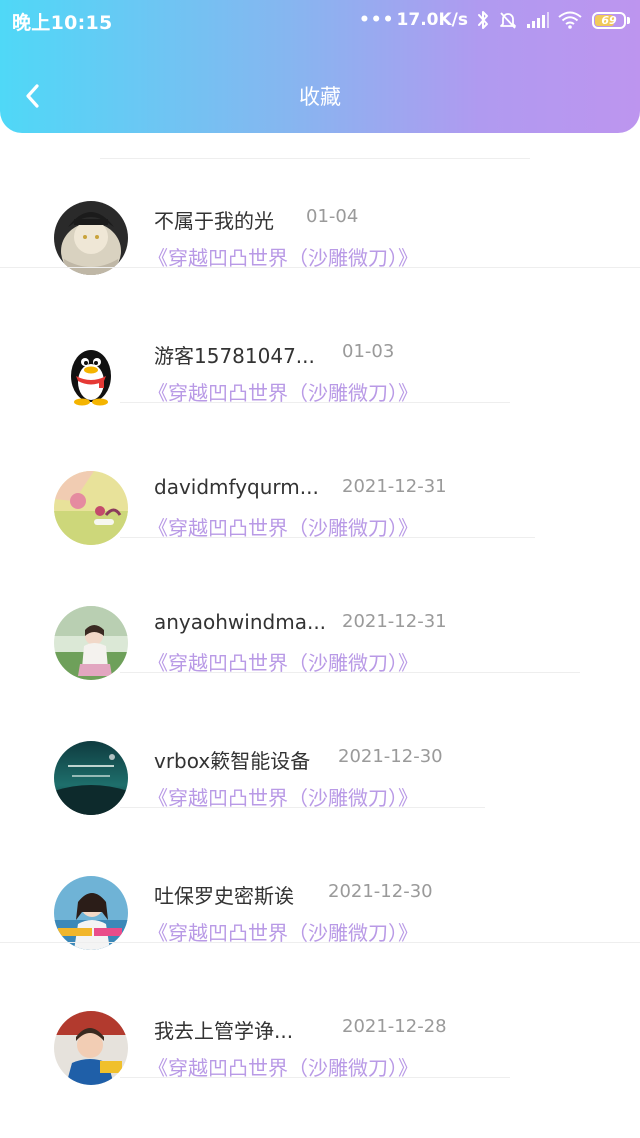 The image size is (640, 1138). What do you see at coordinates (320, 879) in the screenshot?
I see `favorite-item: 吐保罗史密斯诶 2021-12-30 《穿越凹凸世界（沙雕微刀）》` at bounding box center [320, 879].